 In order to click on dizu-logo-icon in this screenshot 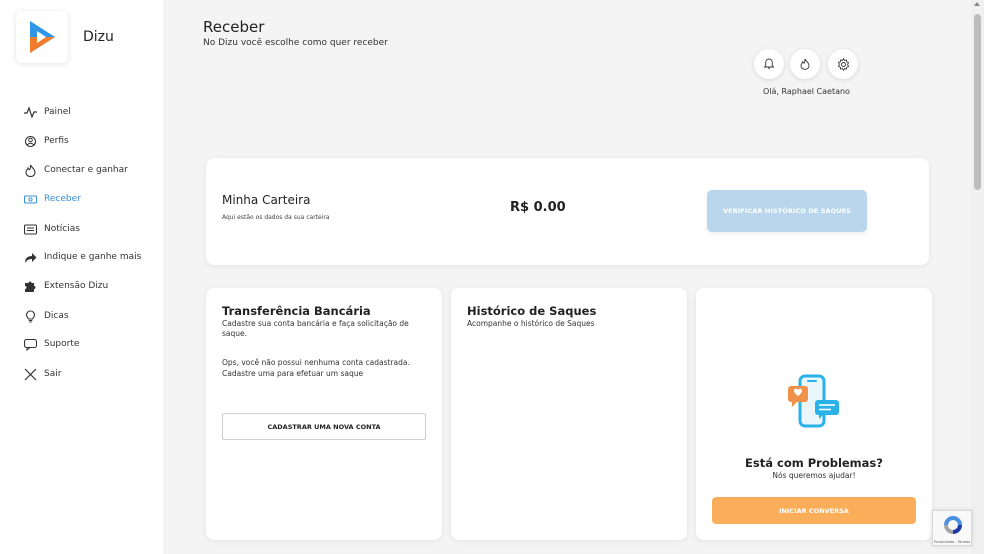, I will do `click(42, 37)`.